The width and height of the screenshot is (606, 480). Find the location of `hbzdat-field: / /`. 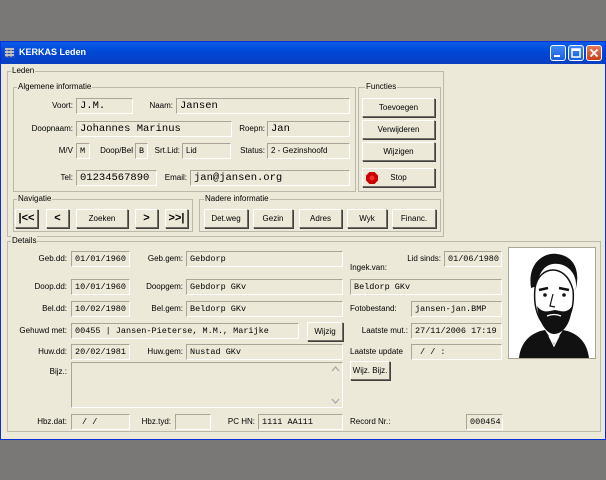

hbzdat-field: / / is located at coordinates (100, 422).